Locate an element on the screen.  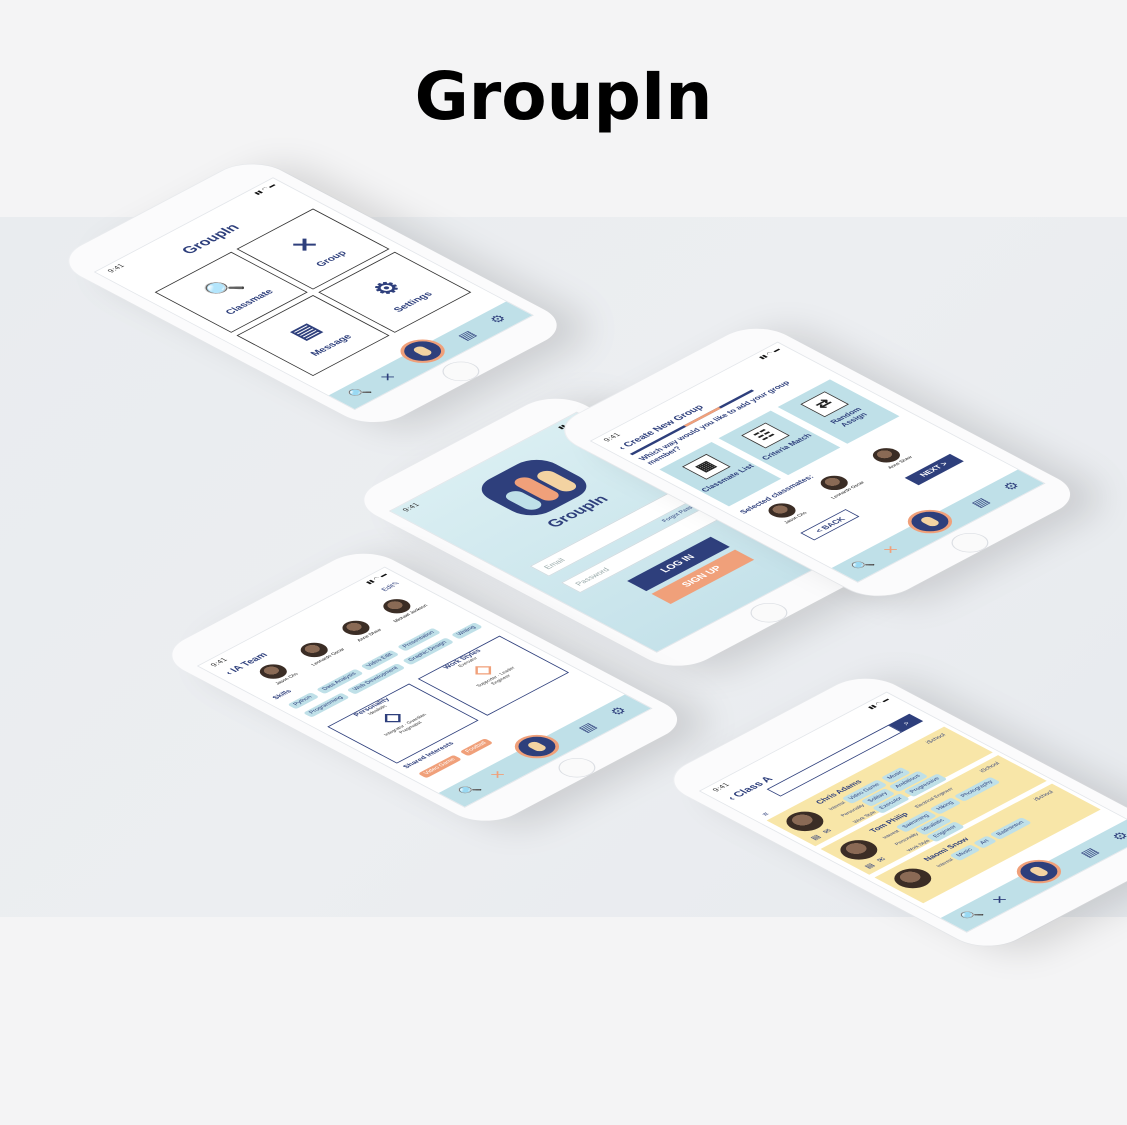
skill-chip: Writing is located at coordinates (466, 631).